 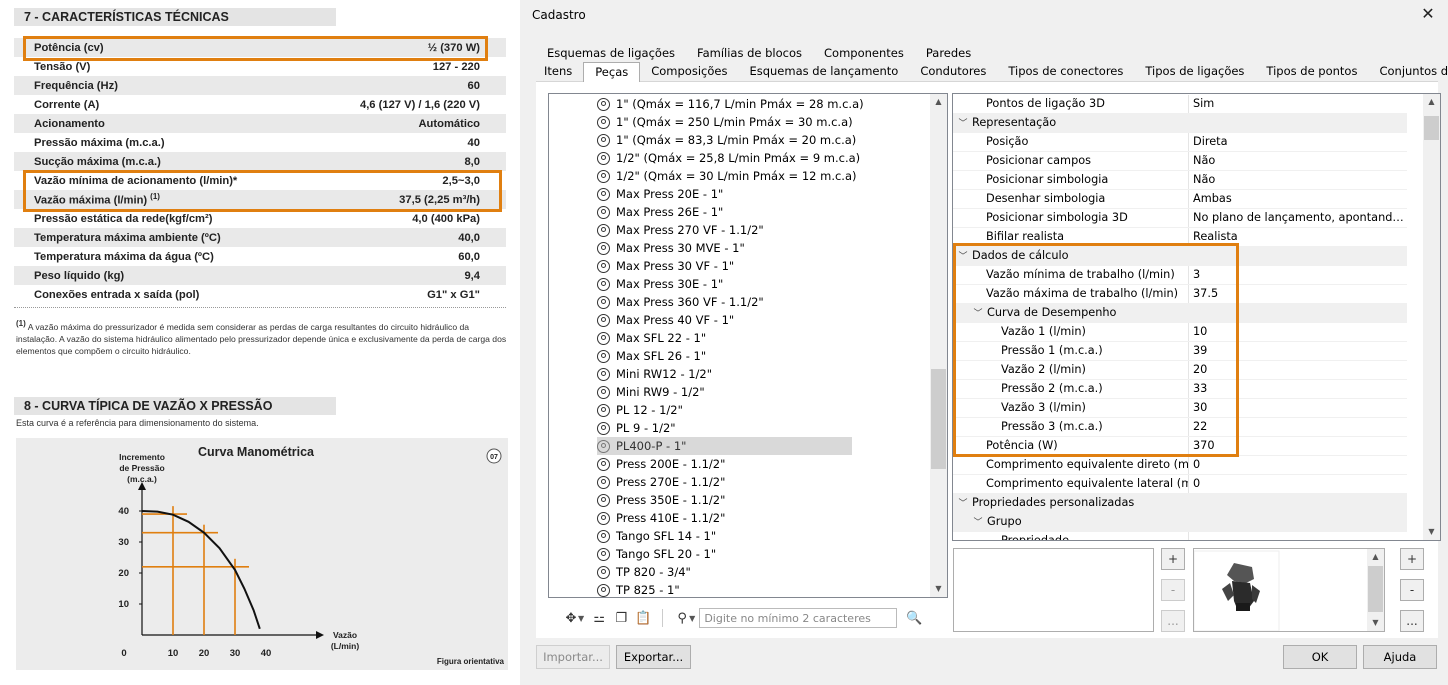 I want to click on tree-item: 1" (Qmáx = 250 L/min Pmáx = 30 m.c.a), so click(x=725, y=122).